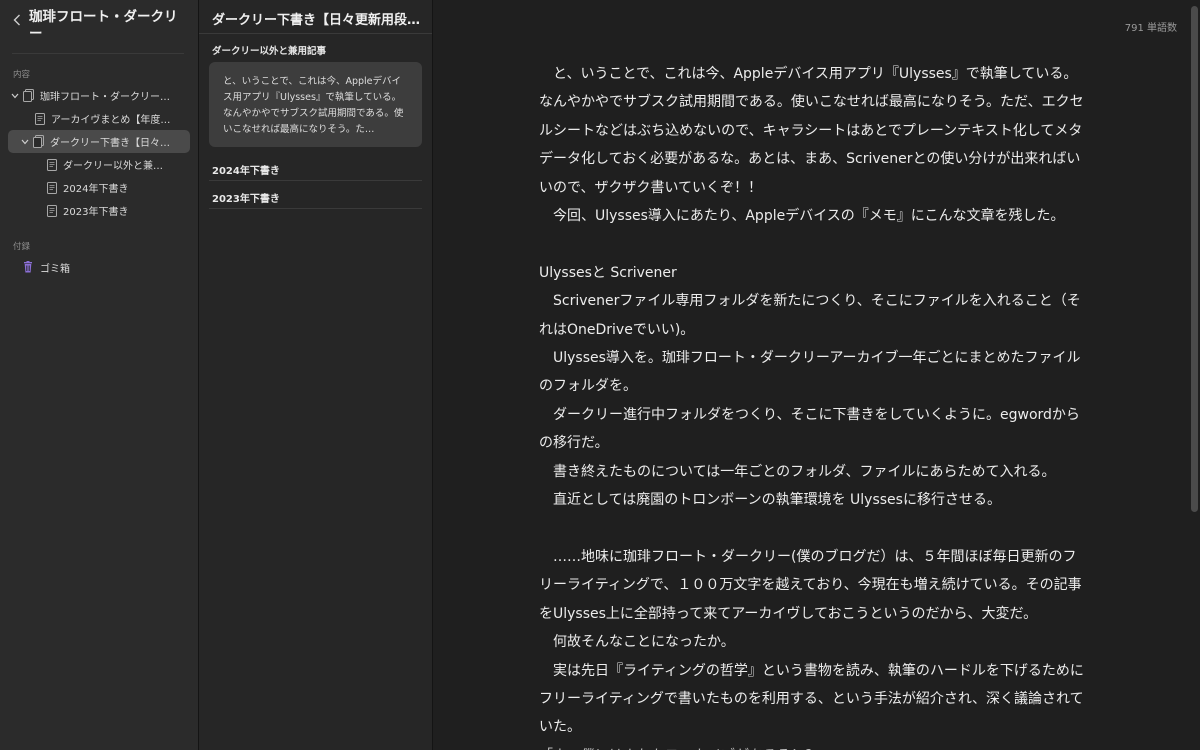 The height and width of the screenshot is (750, 1200). I want to click on project-title: 珈琲フロート・ダークリー, so click(103, 25).